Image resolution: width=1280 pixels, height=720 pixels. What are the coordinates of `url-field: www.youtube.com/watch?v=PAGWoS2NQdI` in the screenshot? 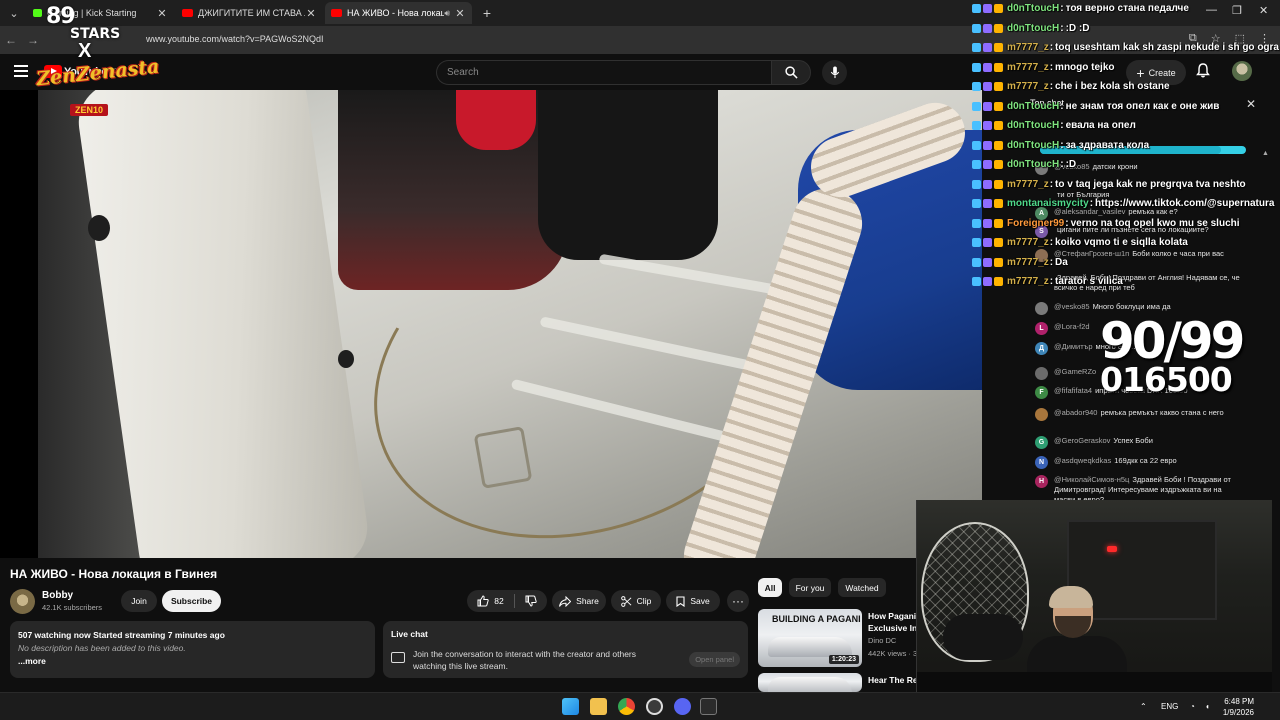 It's located at (235, 39).